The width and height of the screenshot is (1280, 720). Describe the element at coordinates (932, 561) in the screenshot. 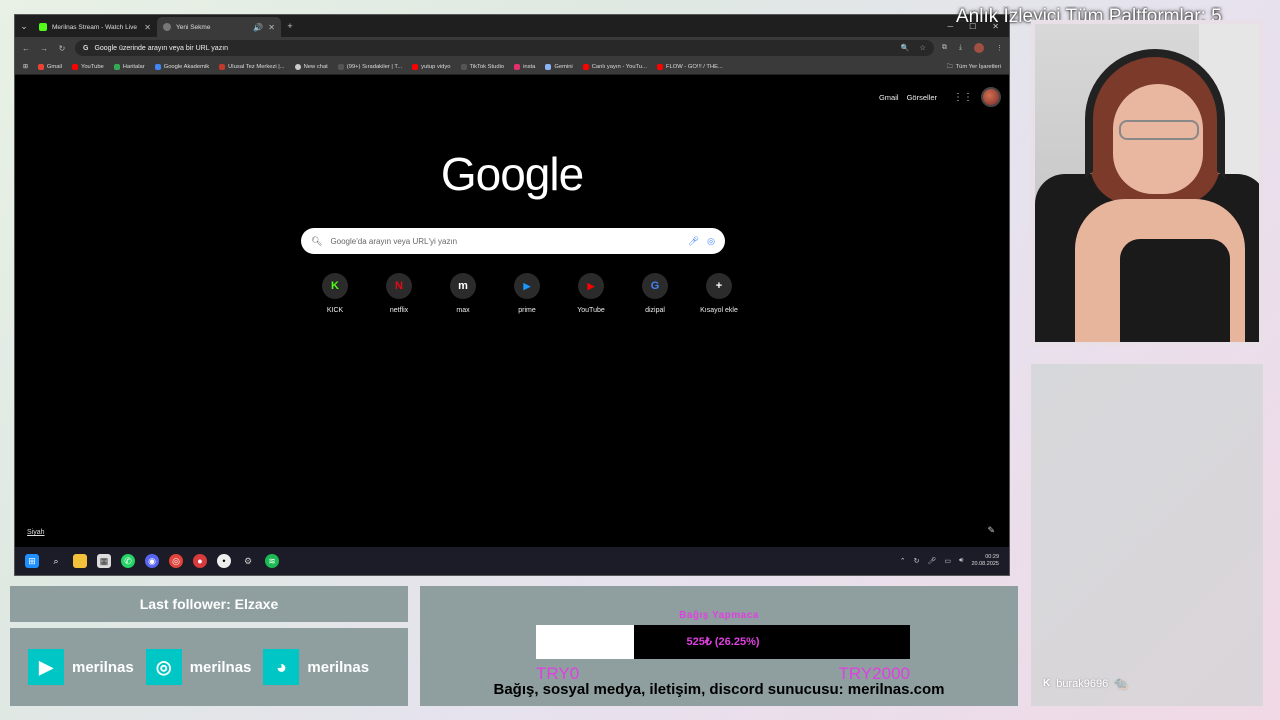

I see `microphone-icon: 🎤︎` at that location.